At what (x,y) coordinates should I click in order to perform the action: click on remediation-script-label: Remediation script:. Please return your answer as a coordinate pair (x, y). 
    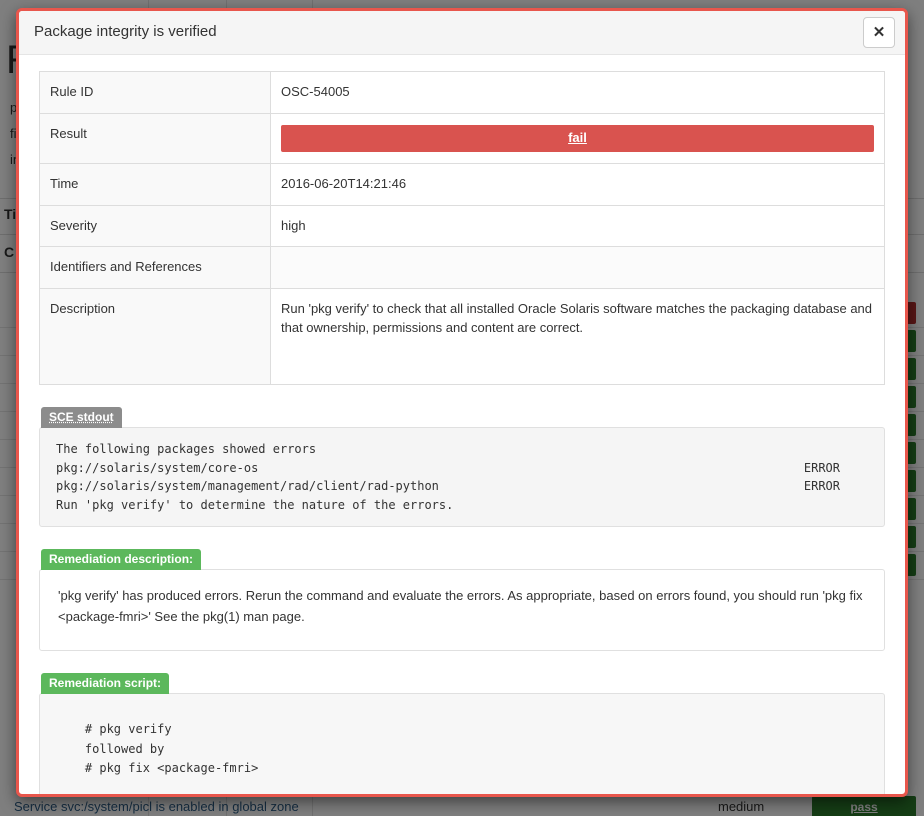
    Looking at the image, I should click on (105, 683).